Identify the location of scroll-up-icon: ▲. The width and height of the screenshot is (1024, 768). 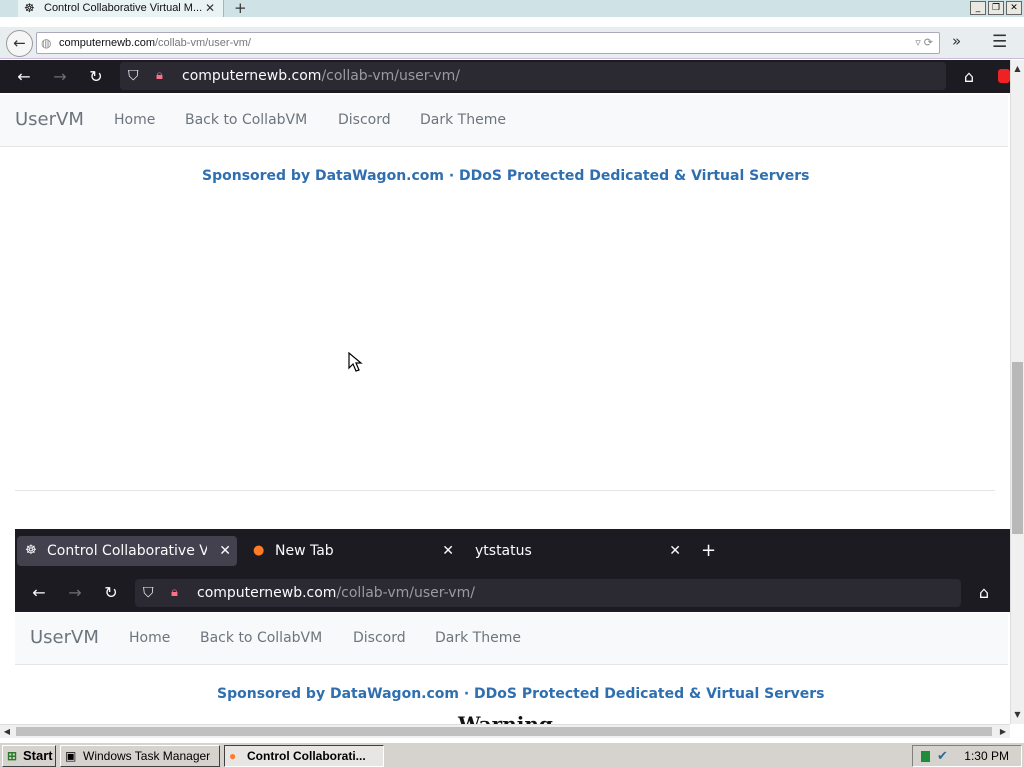
(1017, 69).